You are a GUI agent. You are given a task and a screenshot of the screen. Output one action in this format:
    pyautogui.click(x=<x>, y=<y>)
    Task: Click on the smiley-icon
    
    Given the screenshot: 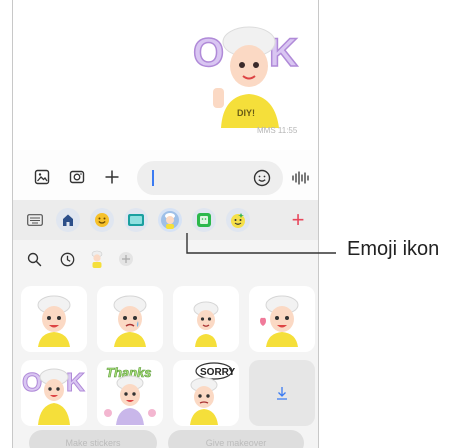 What is the action you would take?
    pyautogui.click(x=262, y=178)
    